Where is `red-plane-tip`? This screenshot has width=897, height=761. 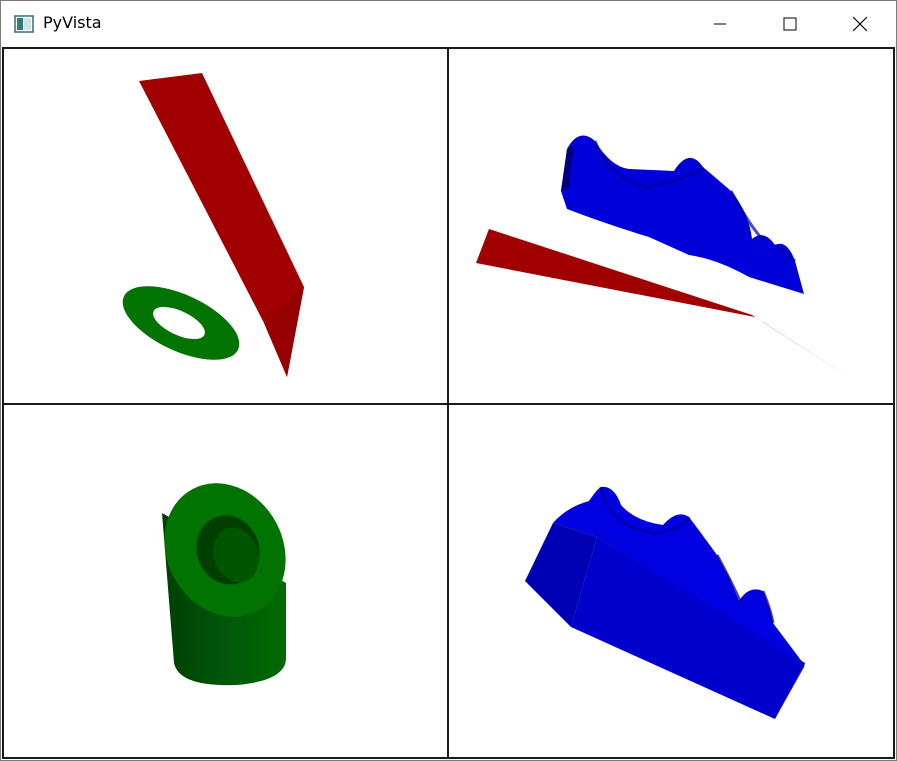 red-plane-tip is located at coordinates (809, 352).